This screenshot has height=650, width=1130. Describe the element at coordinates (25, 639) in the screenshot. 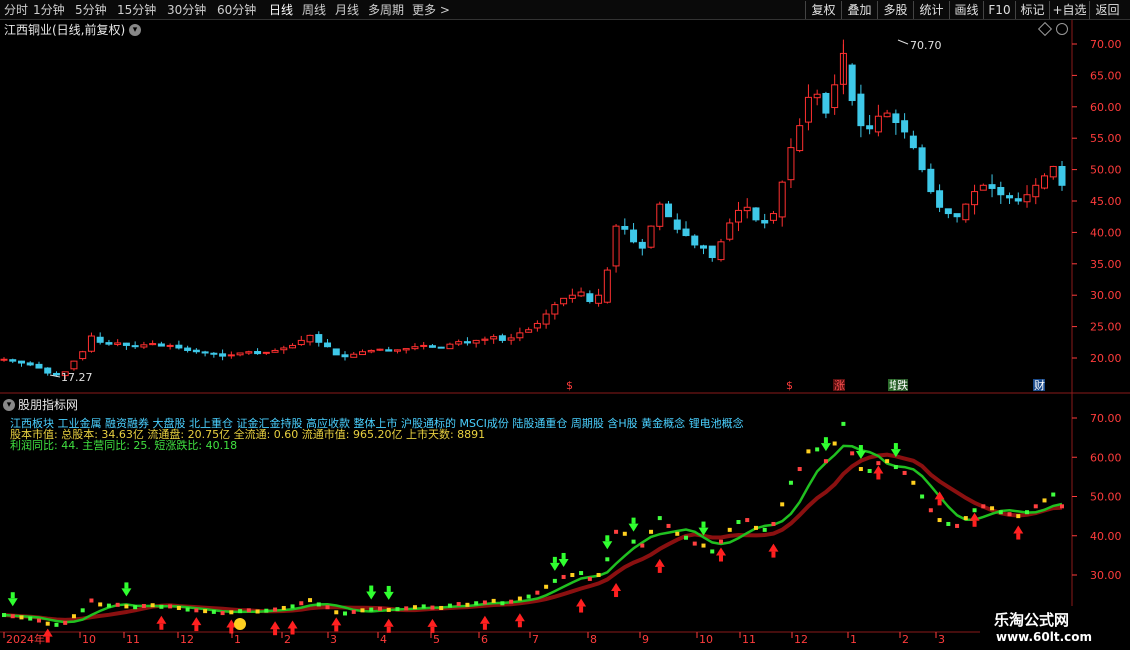

I see `xtick-label: 2024年` at that location.